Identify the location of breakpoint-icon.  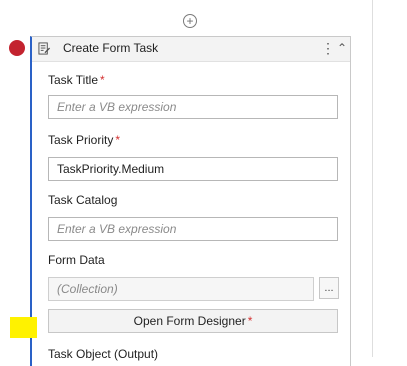
(17, 48).